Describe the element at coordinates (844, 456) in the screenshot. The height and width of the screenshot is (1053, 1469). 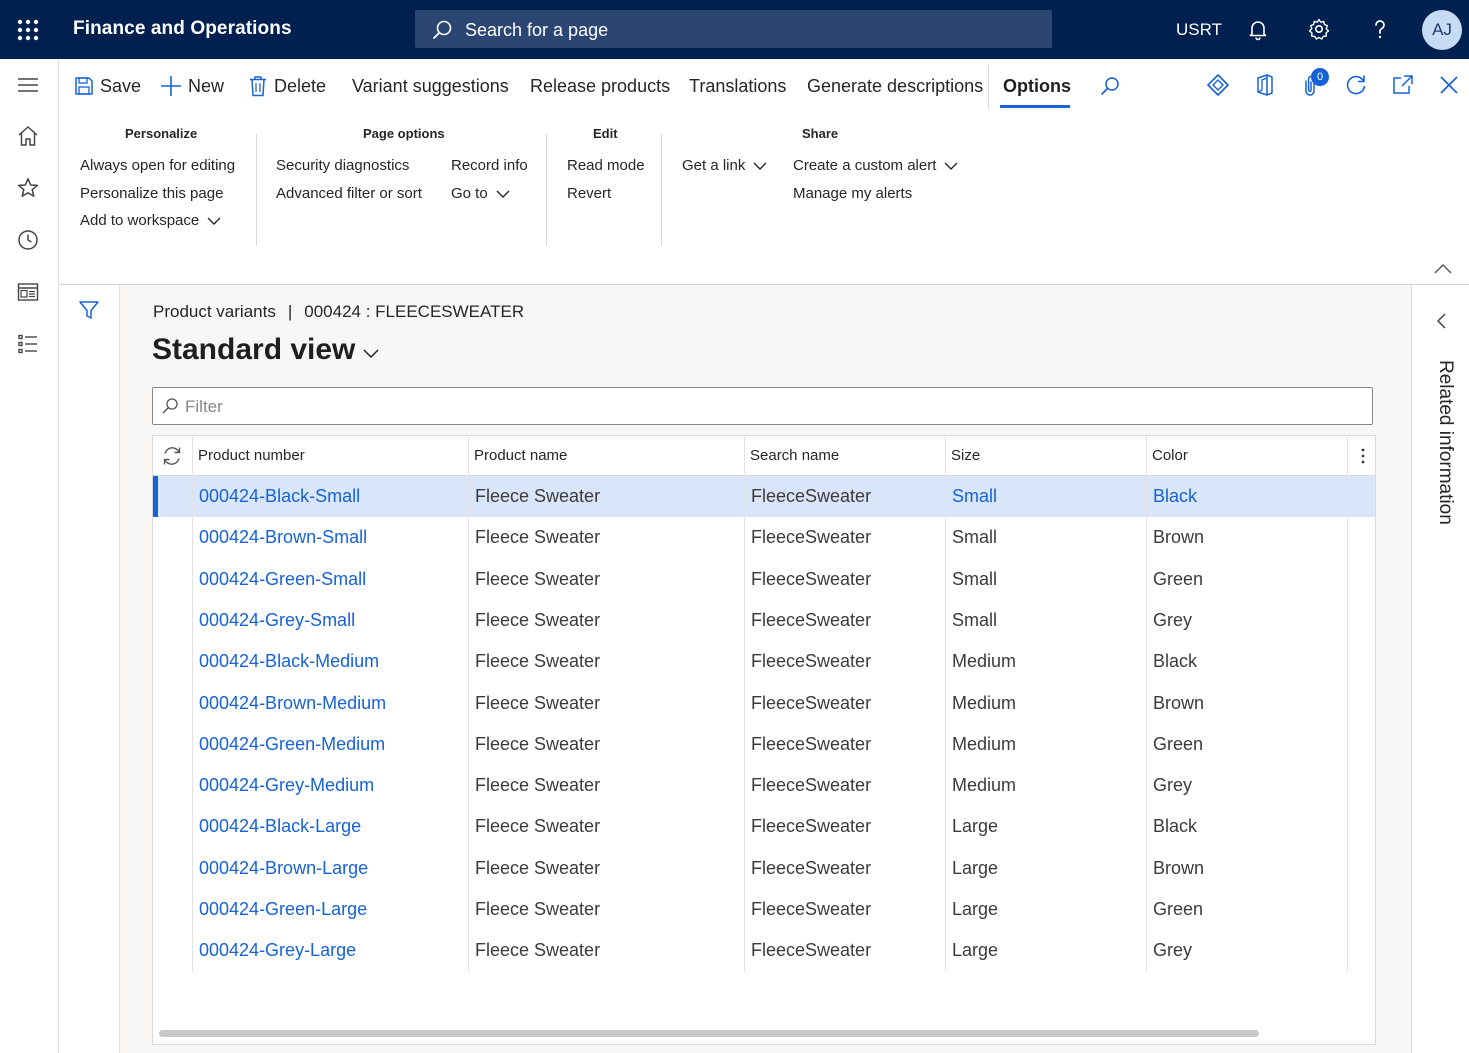
I see `column-header-search-name: Search name` at that location.